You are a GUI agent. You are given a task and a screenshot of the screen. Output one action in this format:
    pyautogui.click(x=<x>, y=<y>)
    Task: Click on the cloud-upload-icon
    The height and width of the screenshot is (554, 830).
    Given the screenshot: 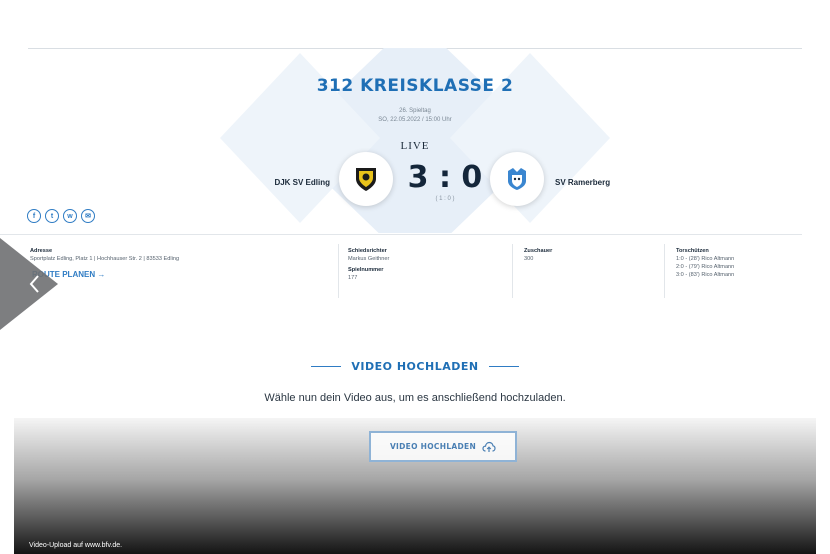 What is the action you would take?
    pyautogui.click(x=489, y=446)
    